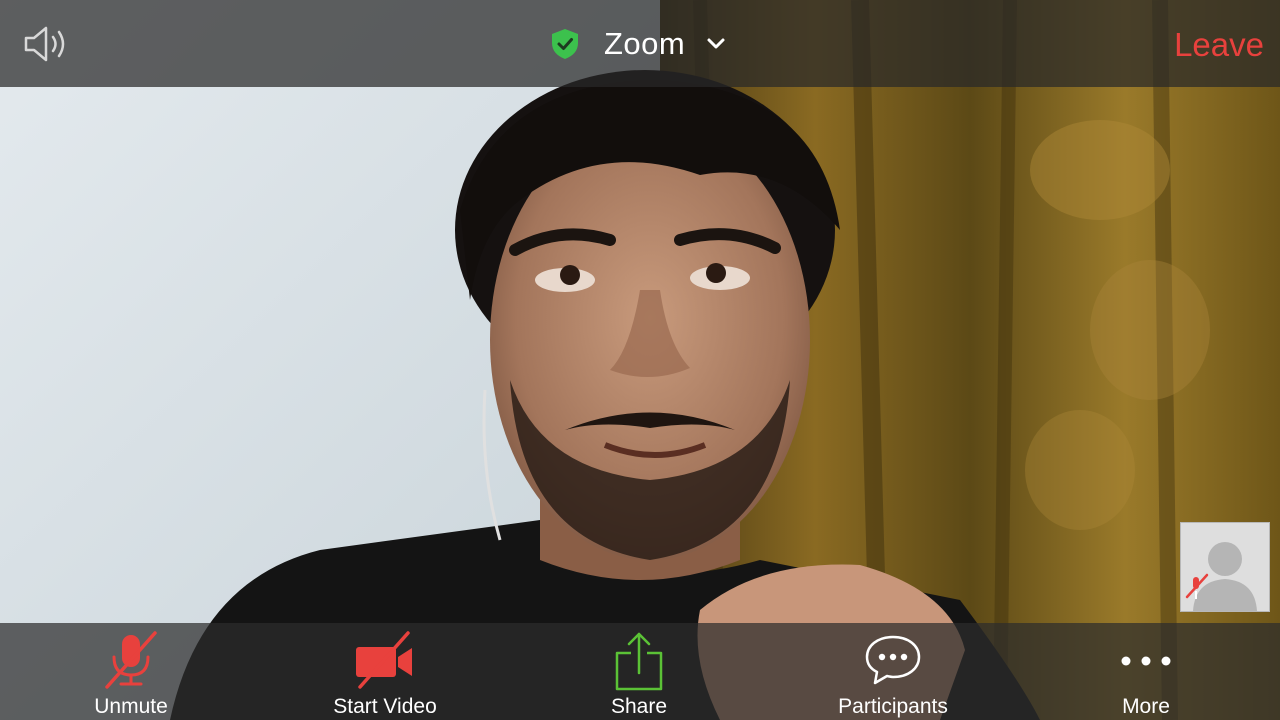 The image size is (1280, 720). Describe the element at coordinates (645, 43) in the screenshot. I see `meeting-title: Zoom` at that location.